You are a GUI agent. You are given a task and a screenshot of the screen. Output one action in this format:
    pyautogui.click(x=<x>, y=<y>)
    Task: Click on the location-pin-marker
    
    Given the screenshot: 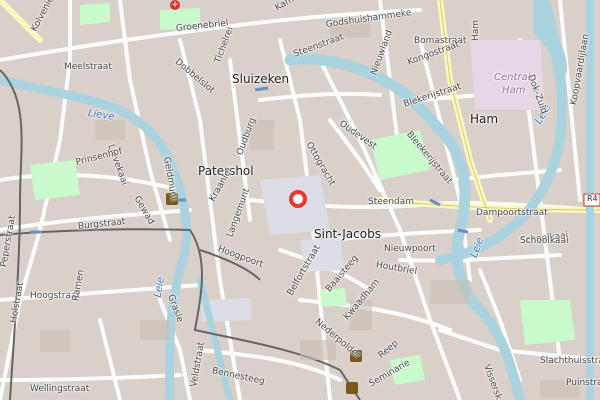 What is the action you would take?
    pyautogui.click(x=298, y=199)
    